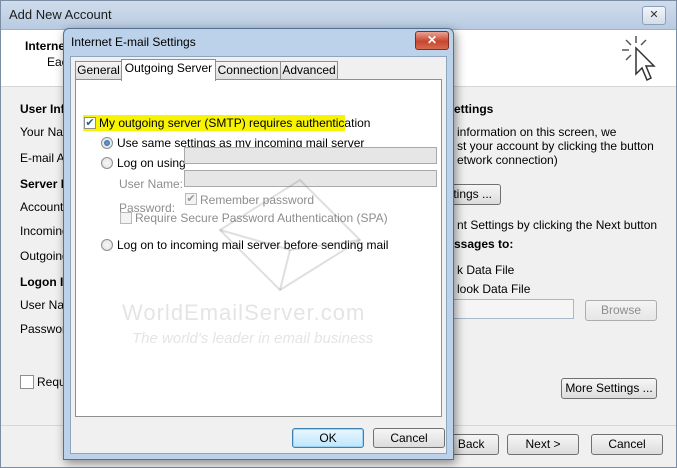 The height and width of the screenshot is (468, 677). What do you see at coordinates (432, 40) in the screenshot?
I see `dialog-close-button: ✕` at bounding box center [432, 40].